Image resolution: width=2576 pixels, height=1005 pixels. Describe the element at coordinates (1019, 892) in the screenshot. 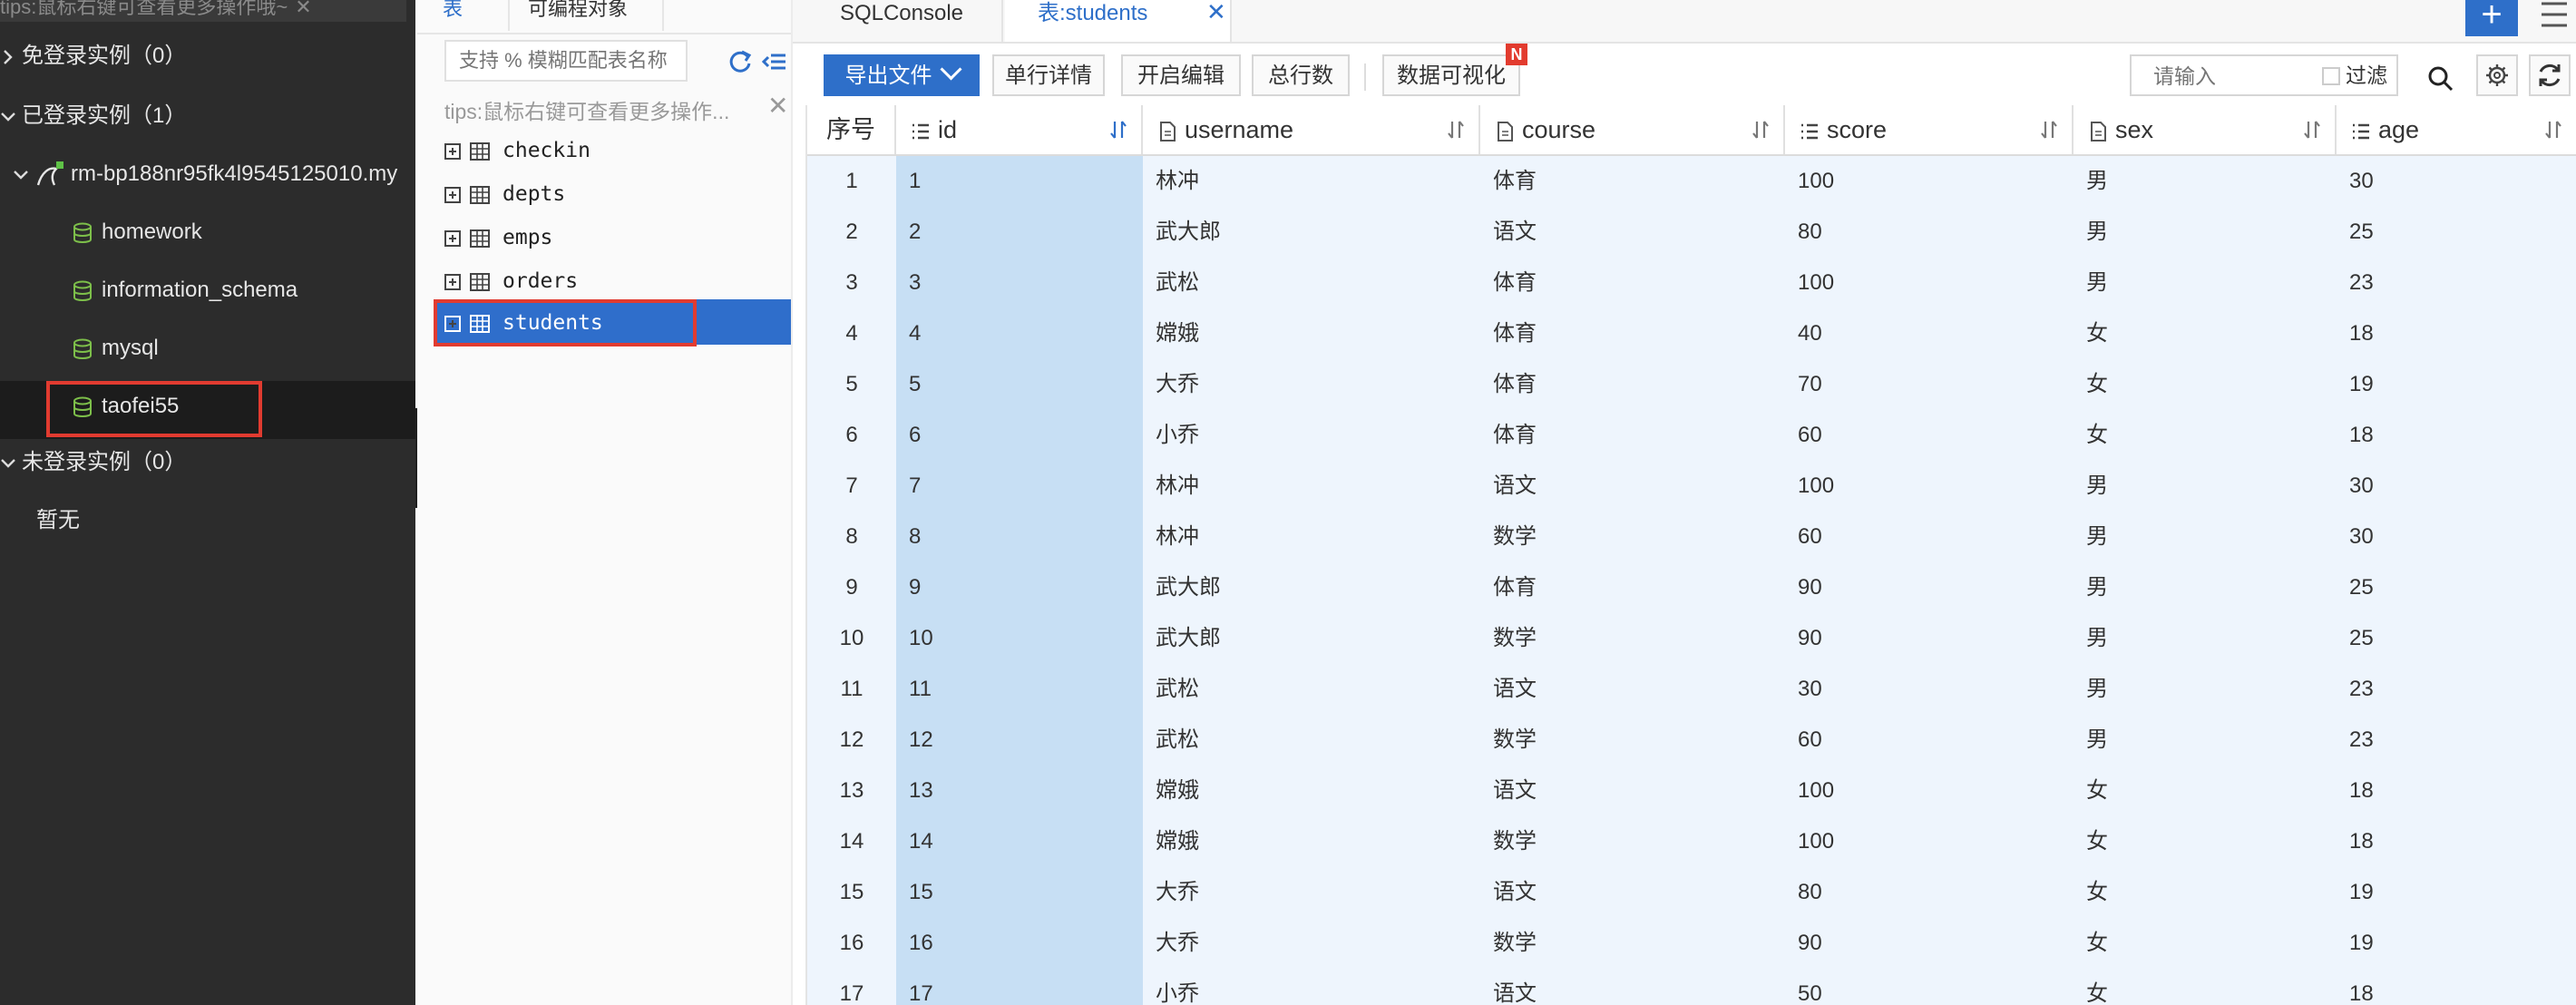

I see `cell-id: 15` at that location.